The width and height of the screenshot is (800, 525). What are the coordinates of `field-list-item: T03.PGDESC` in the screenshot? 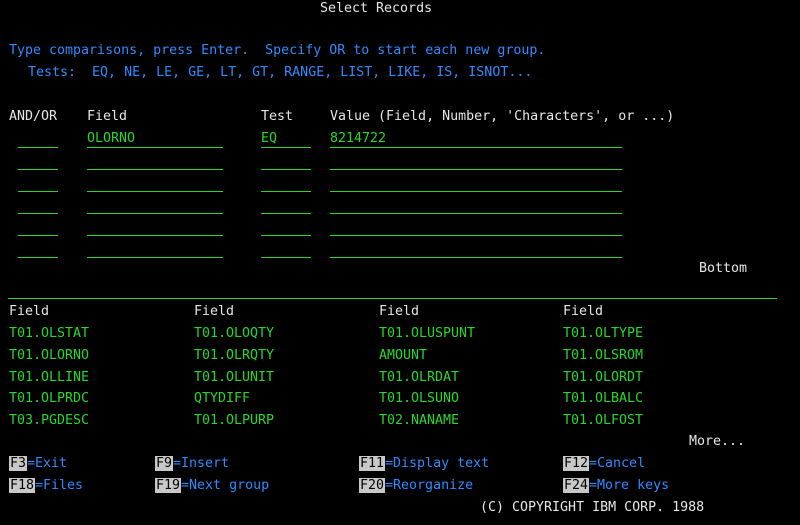 It's located at (49, 420).